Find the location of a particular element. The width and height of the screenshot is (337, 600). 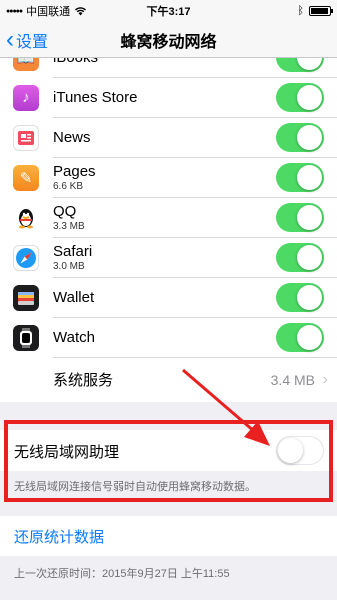

app-name: News is located at coordinates (72, 137).